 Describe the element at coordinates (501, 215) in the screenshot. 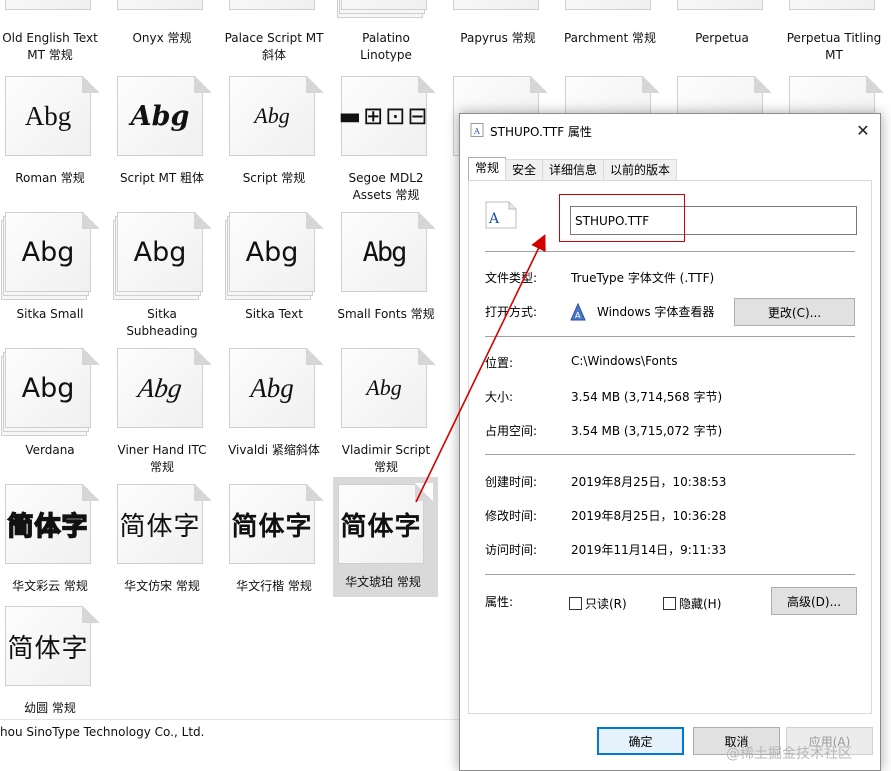

I see `font-file-large-icon: A` at that location.